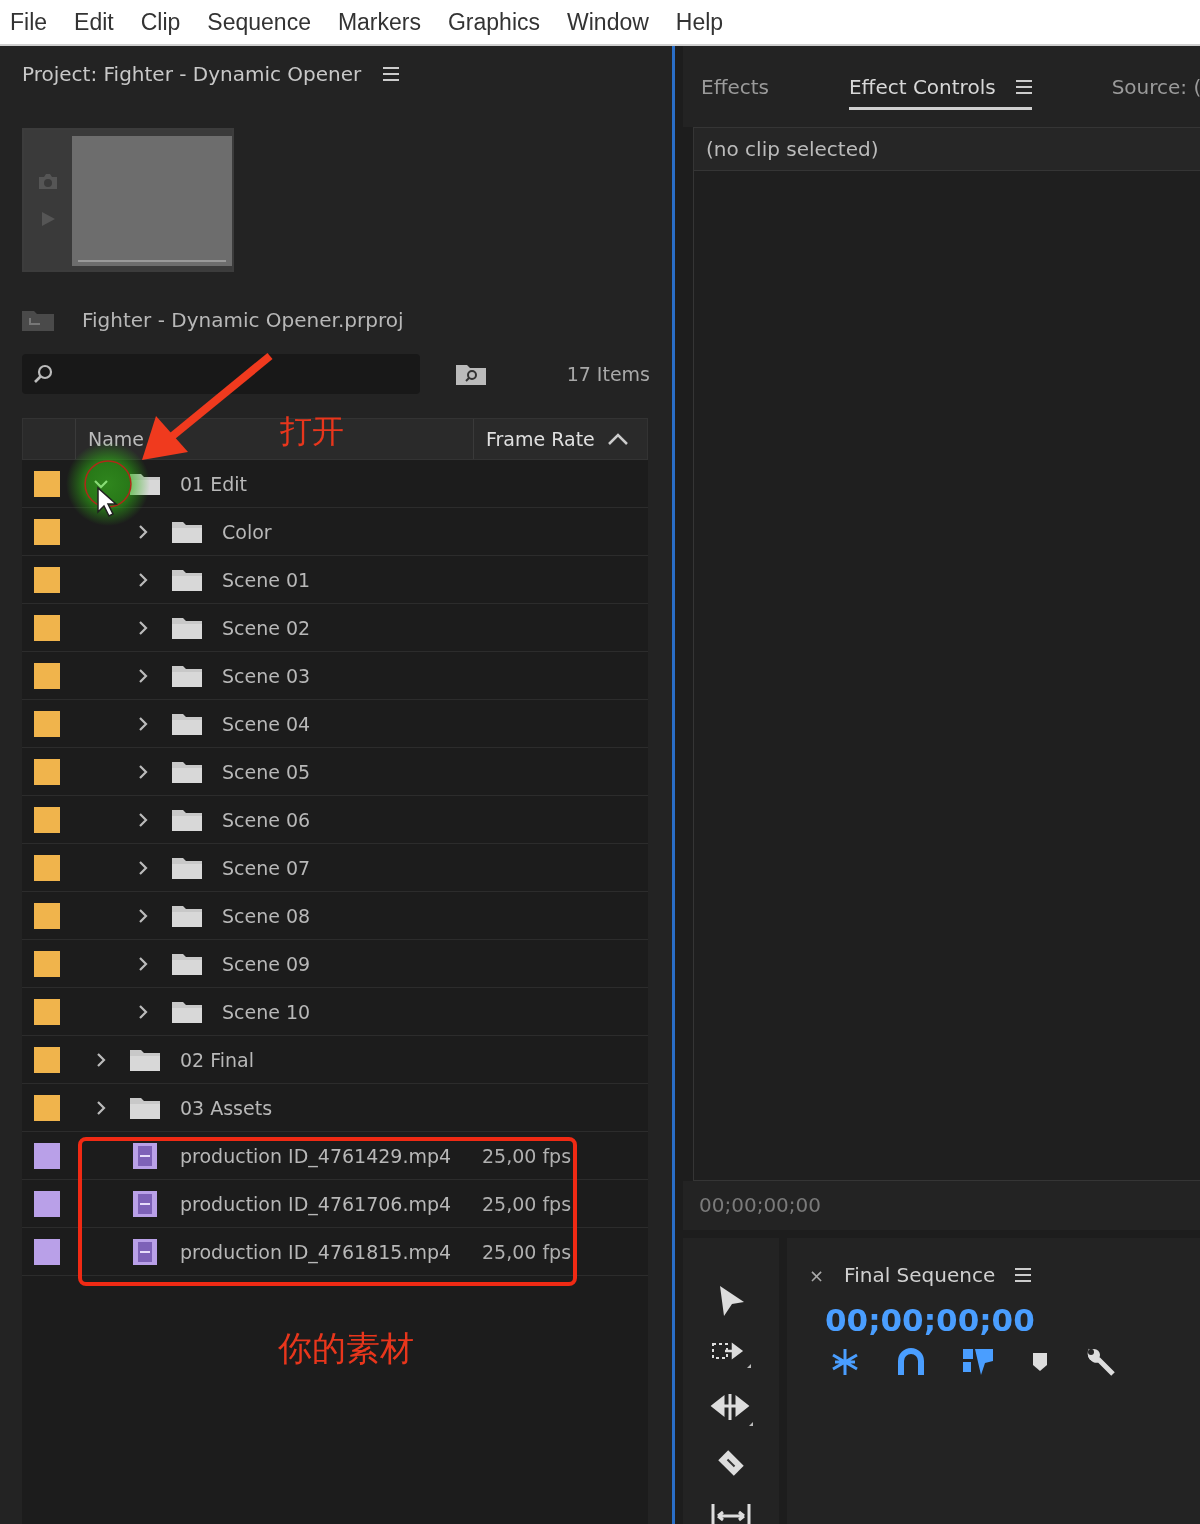  What do you see at coordinates (94, 22) in the screenshot?
I see `menu-item: Edit` at bounding box center [94, 22].